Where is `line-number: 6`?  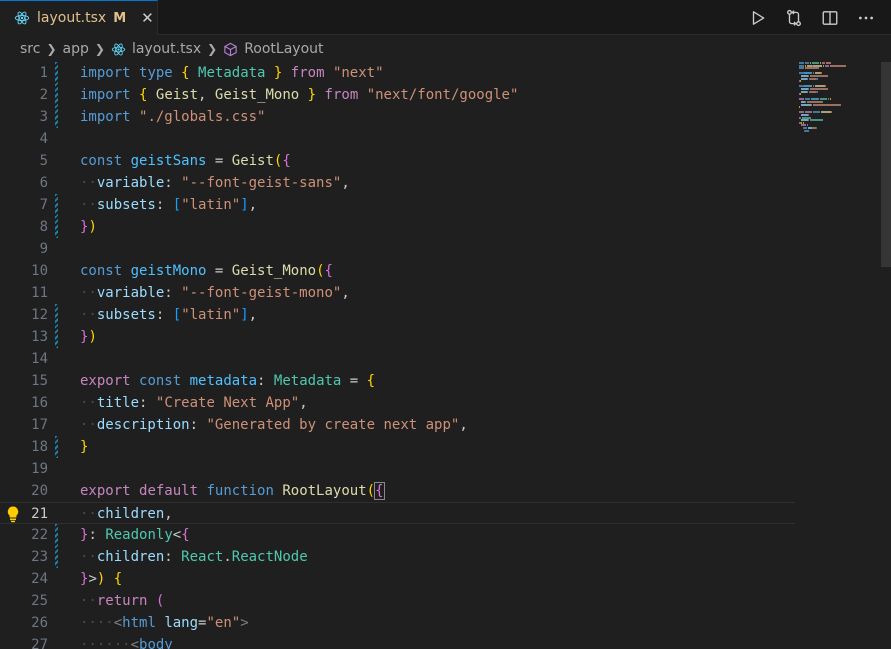
line-number: 6 is located at coordinates (43, 183).